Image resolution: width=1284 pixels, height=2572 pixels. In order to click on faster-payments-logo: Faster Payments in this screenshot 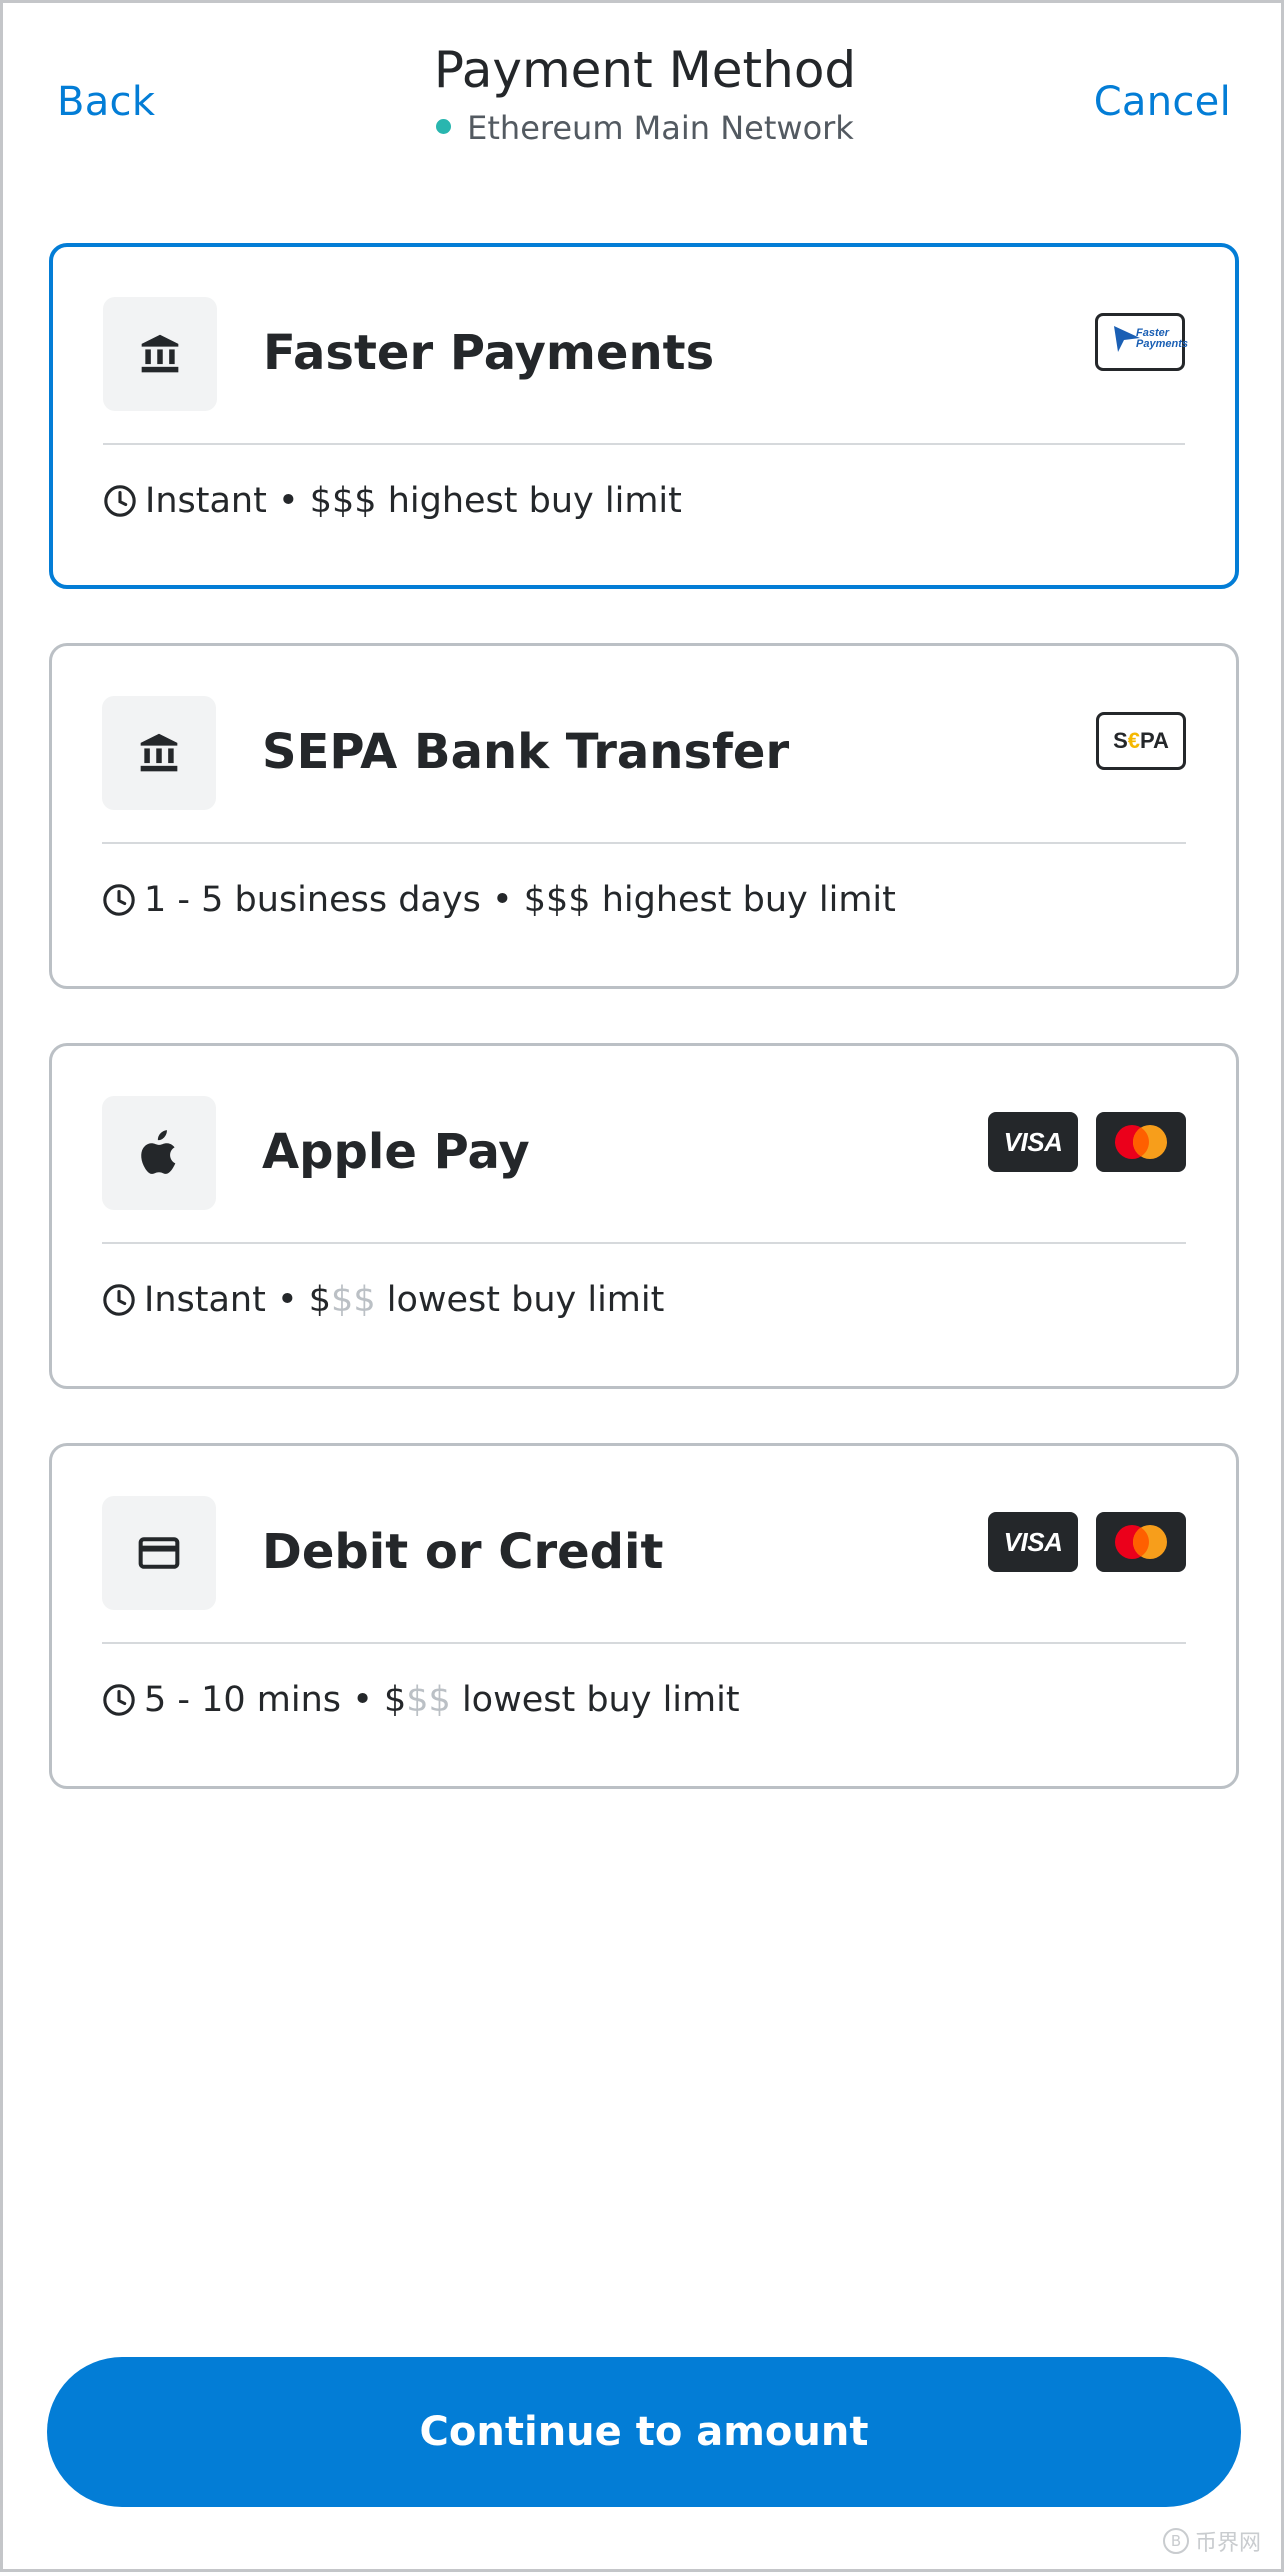, I will do `click(1141, 342)`.